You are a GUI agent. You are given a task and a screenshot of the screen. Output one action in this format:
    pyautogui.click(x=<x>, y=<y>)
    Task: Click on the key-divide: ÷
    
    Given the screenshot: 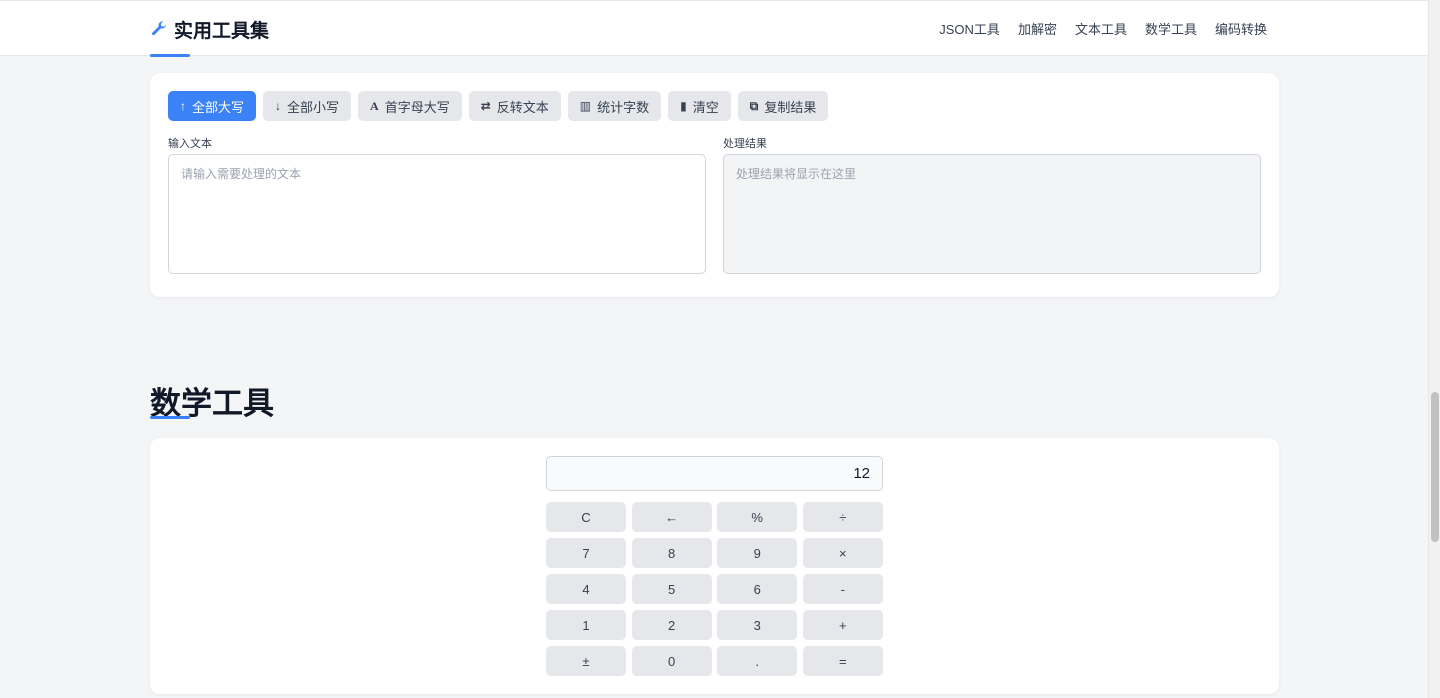 What is the action you would take?
    pyautogui.click(x=842, y=517)
    